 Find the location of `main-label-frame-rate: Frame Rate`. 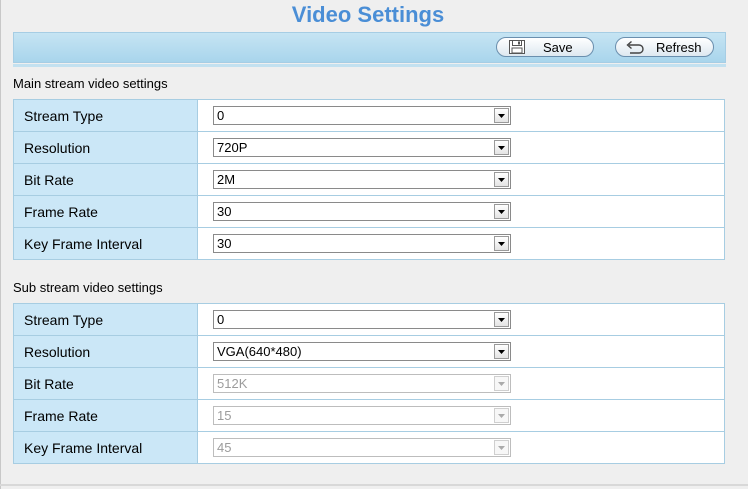

main-label-frame-rate: Frame Rate is located at coordinates (105, 211).